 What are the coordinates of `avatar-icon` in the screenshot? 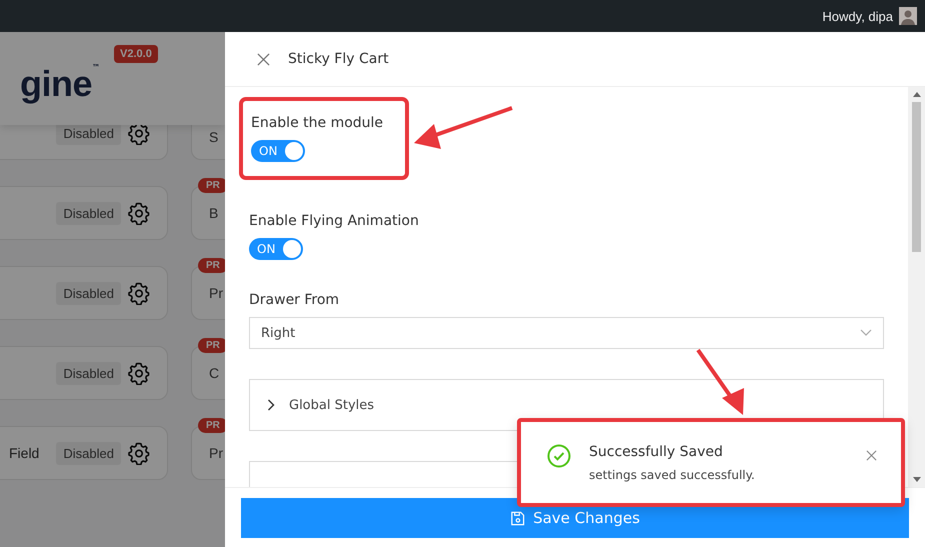 It's located at (908, 16).